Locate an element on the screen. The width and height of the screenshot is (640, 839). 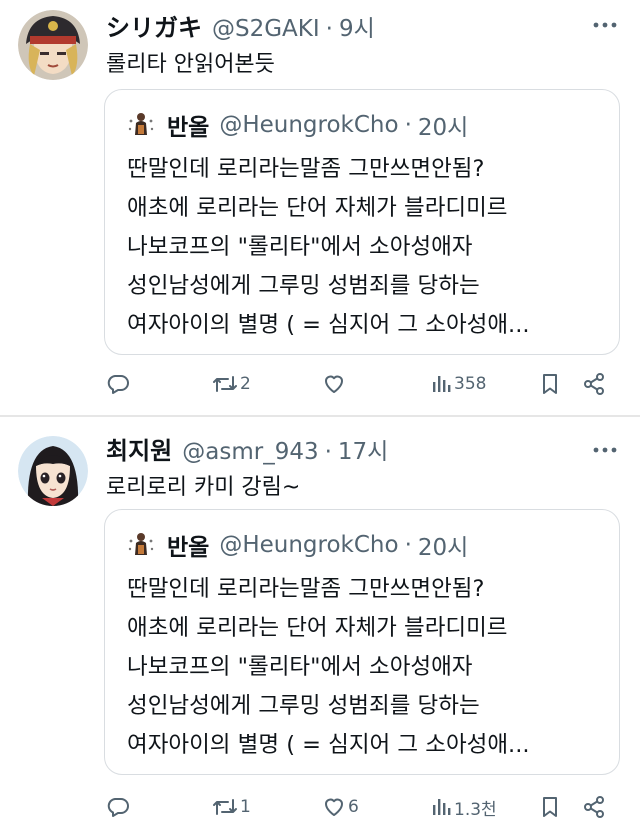
retweet-button: 1 is located at coordinates (231, 807).